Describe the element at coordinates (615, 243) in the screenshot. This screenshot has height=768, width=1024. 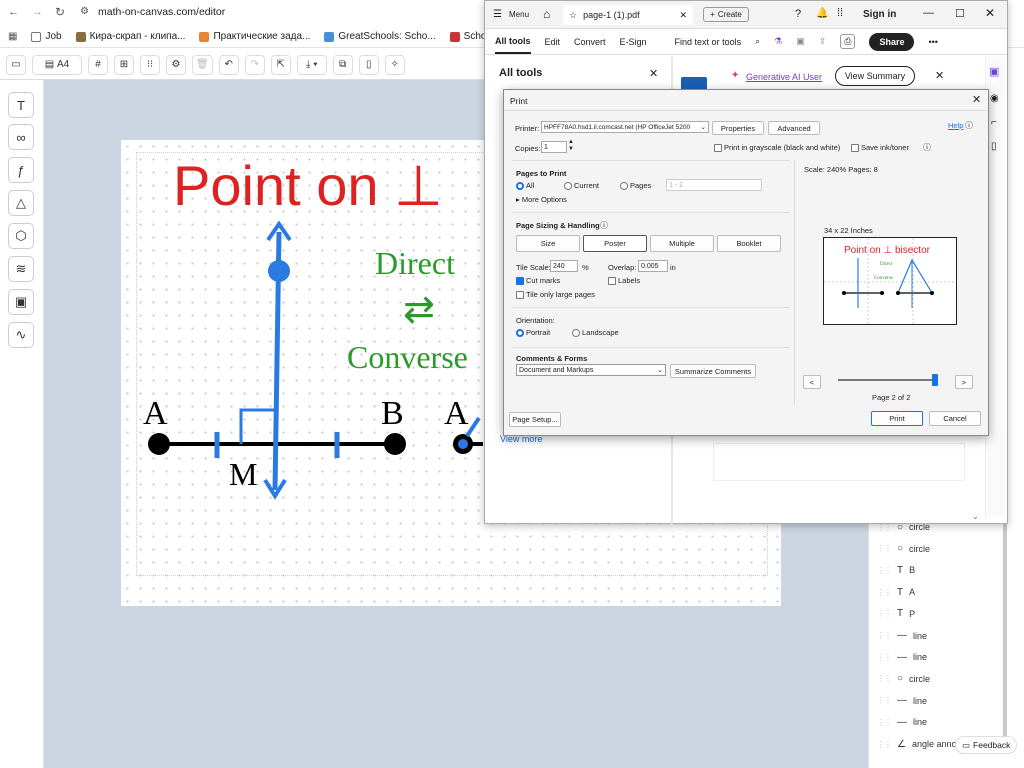
I see `poster-tab: Poster` at that location.